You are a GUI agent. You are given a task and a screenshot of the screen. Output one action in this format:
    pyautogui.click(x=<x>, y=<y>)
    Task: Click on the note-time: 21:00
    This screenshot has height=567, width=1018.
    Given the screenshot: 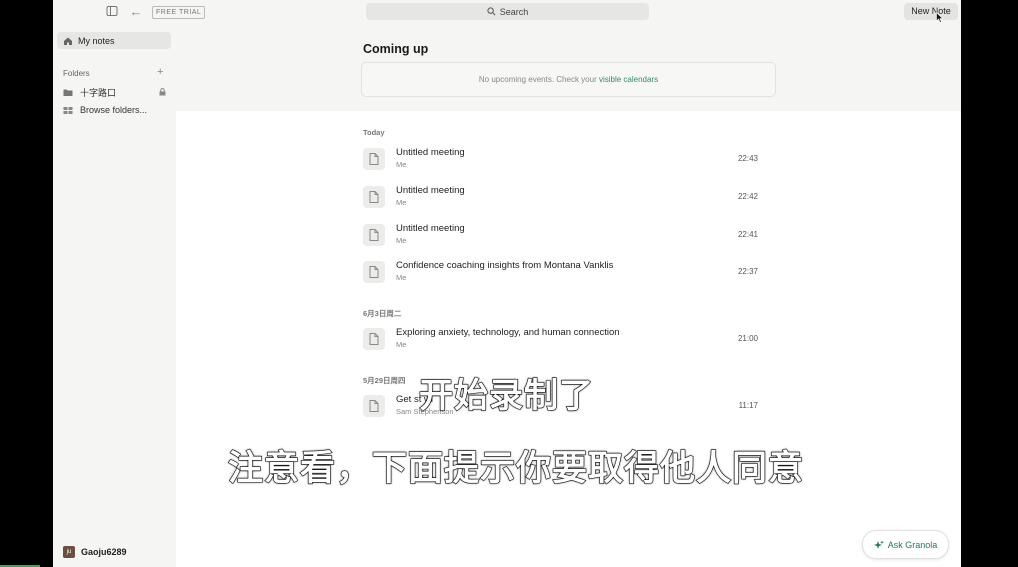 What is the action you would take?
    pyautogui.click(x=747, y=338)
    